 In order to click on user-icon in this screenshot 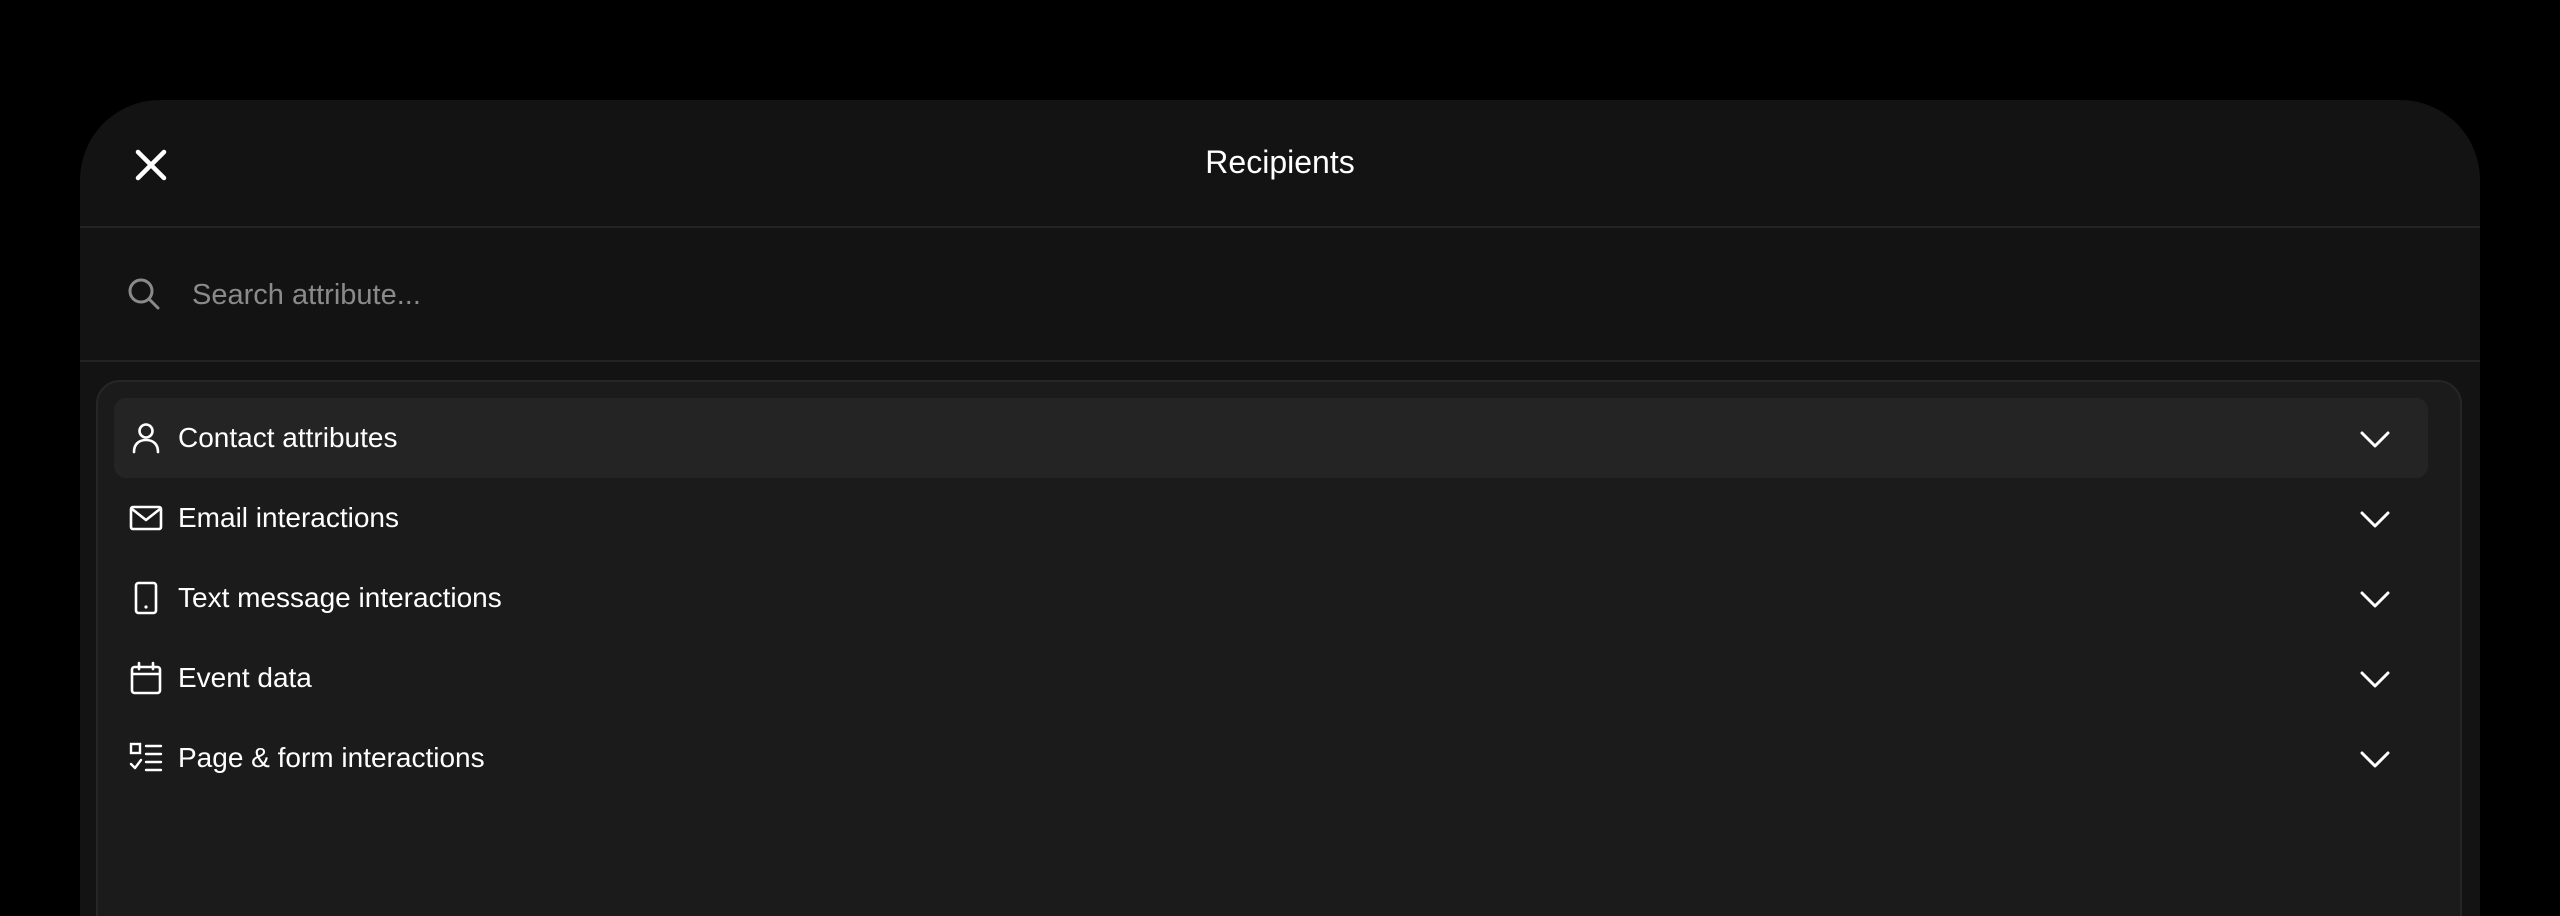, I will do `click(146, 438)`.